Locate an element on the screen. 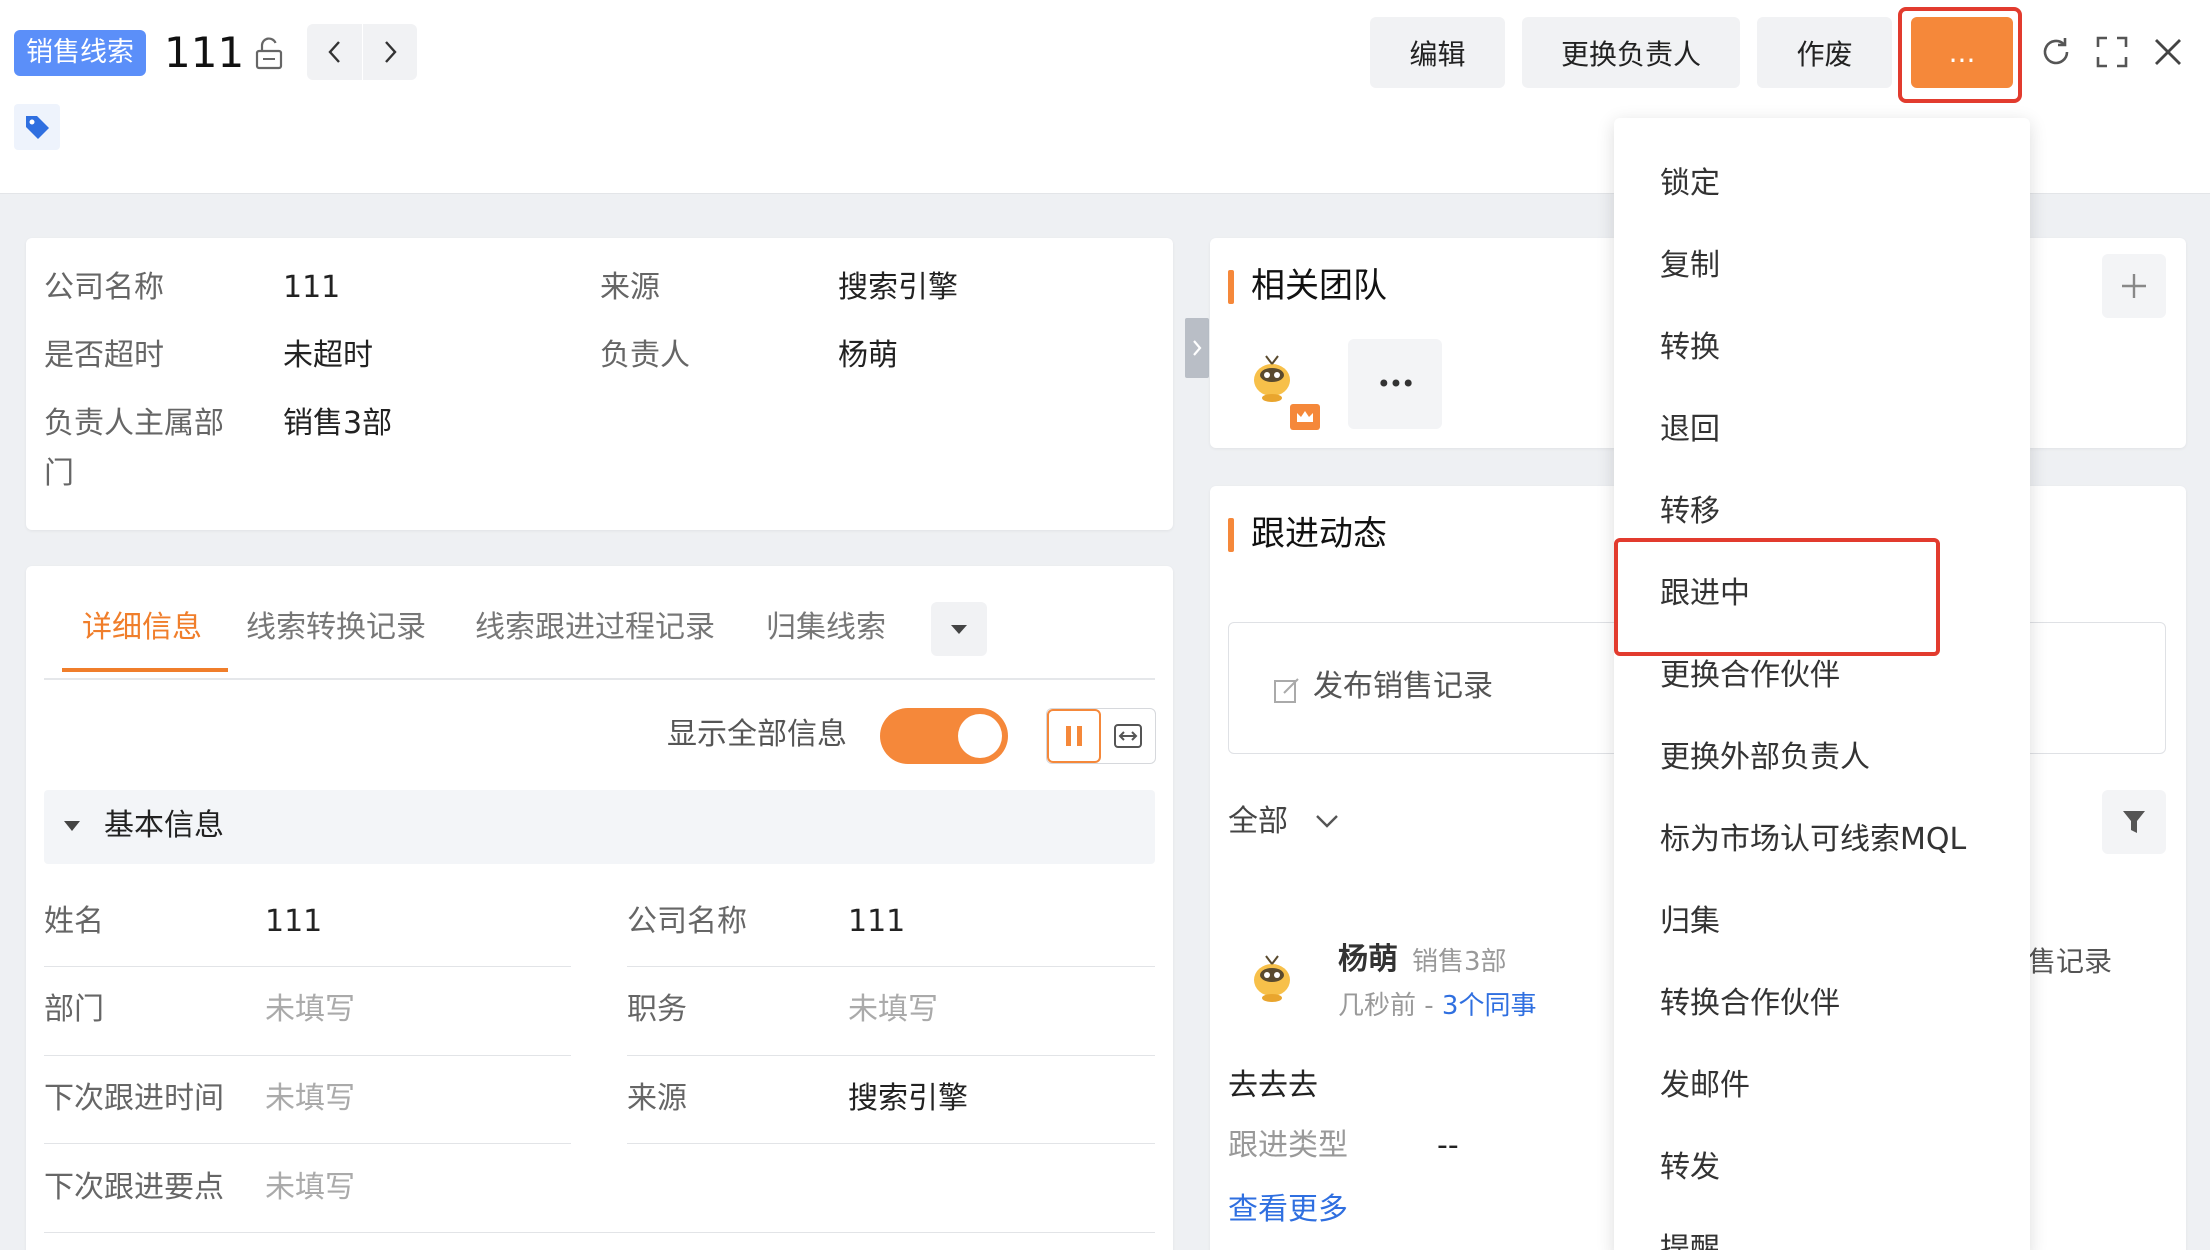 The image size is (2210, 1250). basic-info-title: 基本信息 is located at coordinates (164, 825).